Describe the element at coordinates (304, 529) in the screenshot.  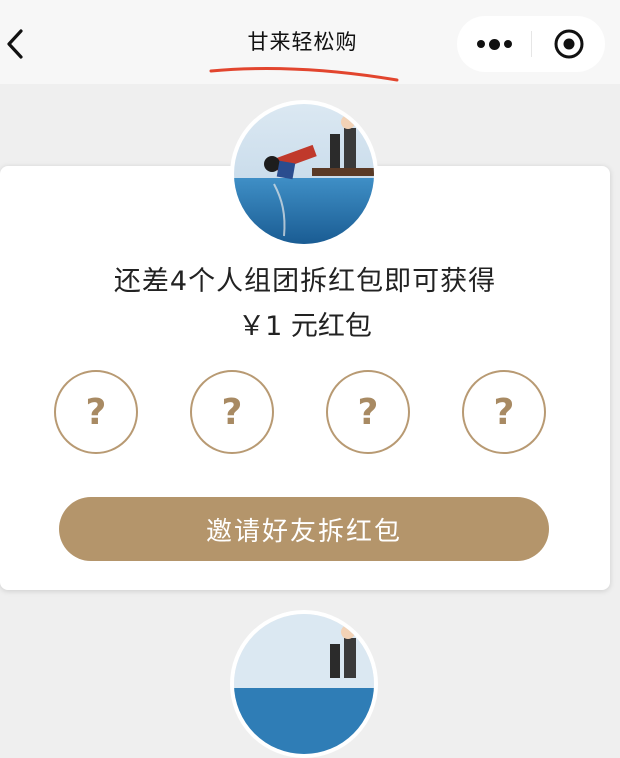
I see `invite-friends-button: 邀请好友拆红包` at that location.